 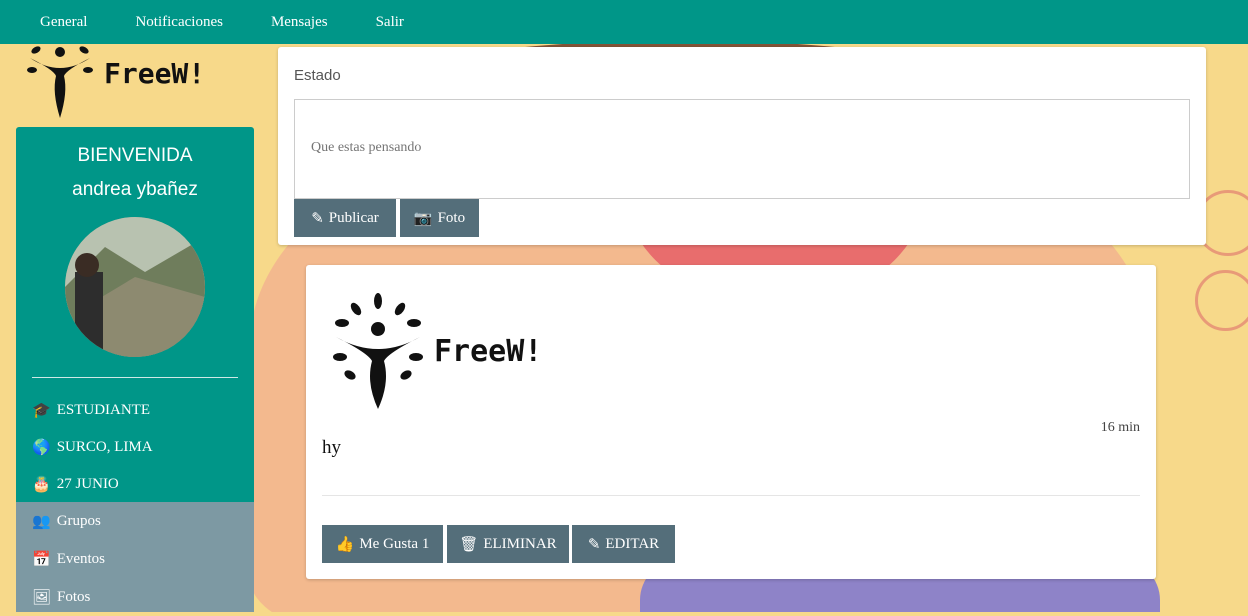 What do you see at coordinates (42, 597) in the screenshot?
I see `image-icon: 🖼` at bounding box center [42, 597].